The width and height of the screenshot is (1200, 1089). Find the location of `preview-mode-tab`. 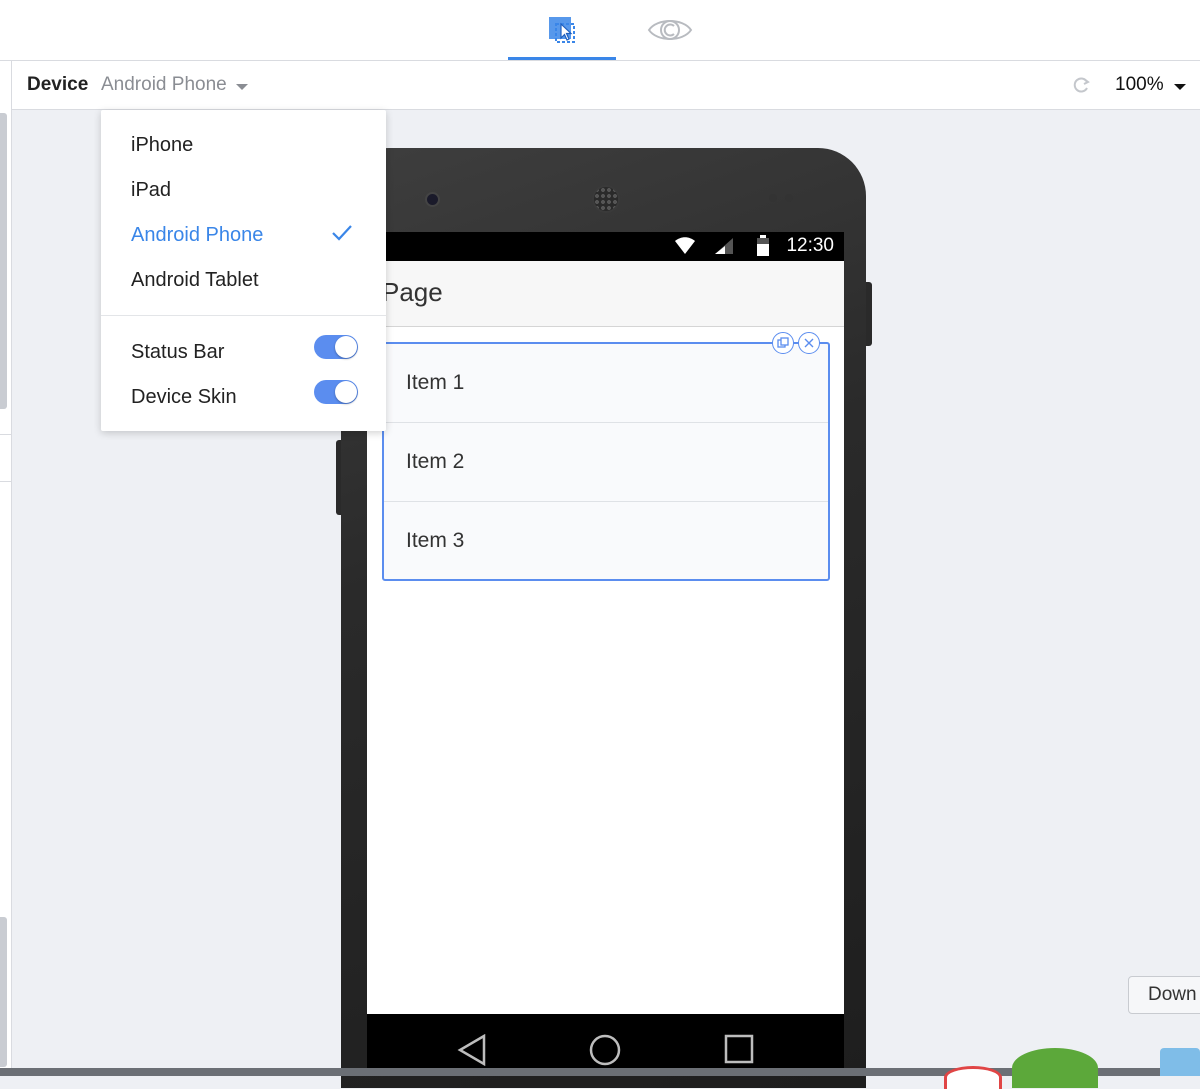

preview-mode-tab is located at coordinates (670, 30).